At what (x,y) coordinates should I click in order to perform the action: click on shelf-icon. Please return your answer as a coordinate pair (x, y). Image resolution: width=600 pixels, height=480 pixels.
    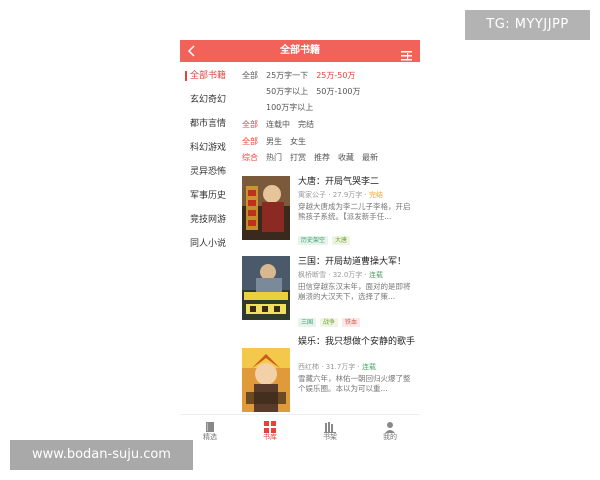
    Looking at the image, I should click on (330, 425).